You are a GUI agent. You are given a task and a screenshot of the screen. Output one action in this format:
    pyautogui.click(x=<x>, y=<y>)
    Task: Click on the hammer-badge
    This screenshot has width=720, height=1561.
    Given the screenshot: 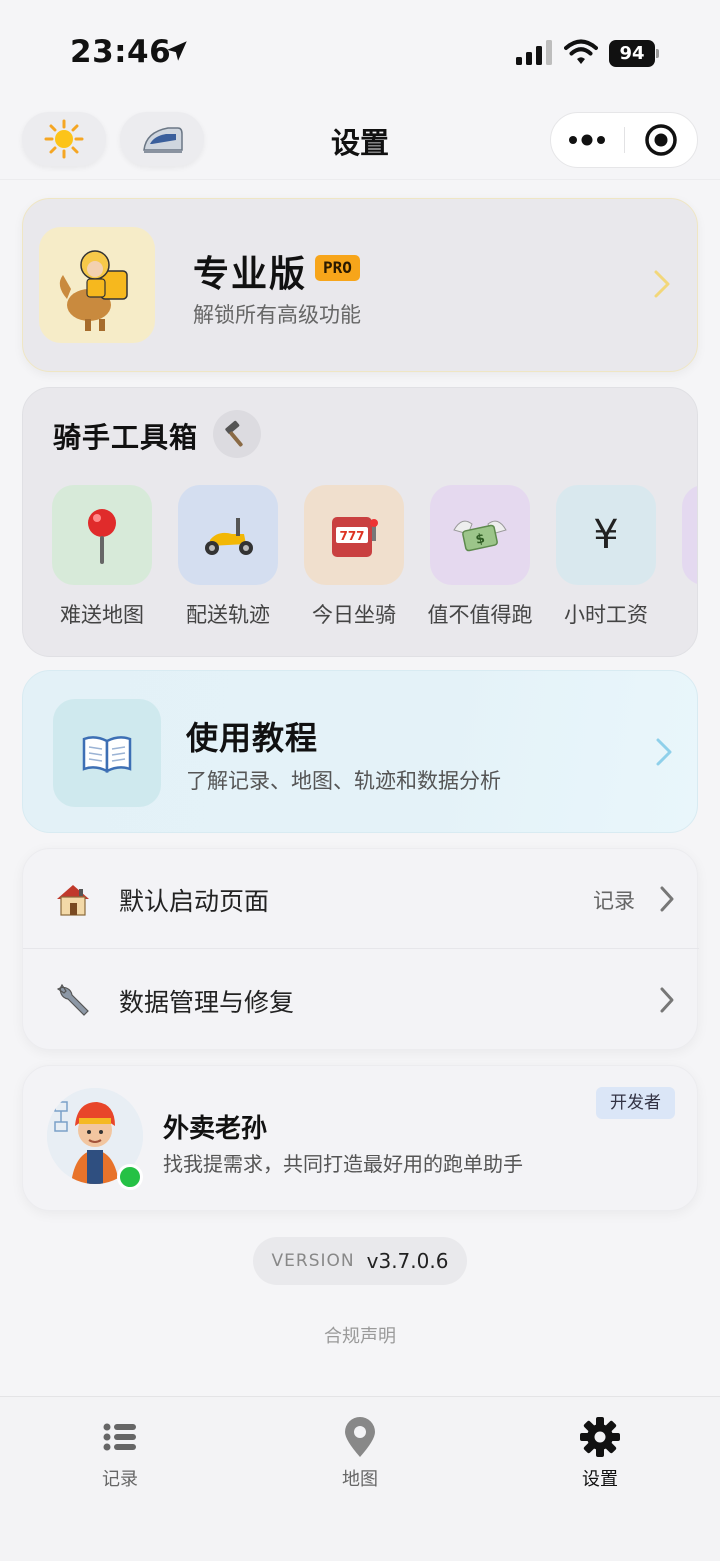 What is the action you would take?
    pyautogui.click(x=237, y=434)
    